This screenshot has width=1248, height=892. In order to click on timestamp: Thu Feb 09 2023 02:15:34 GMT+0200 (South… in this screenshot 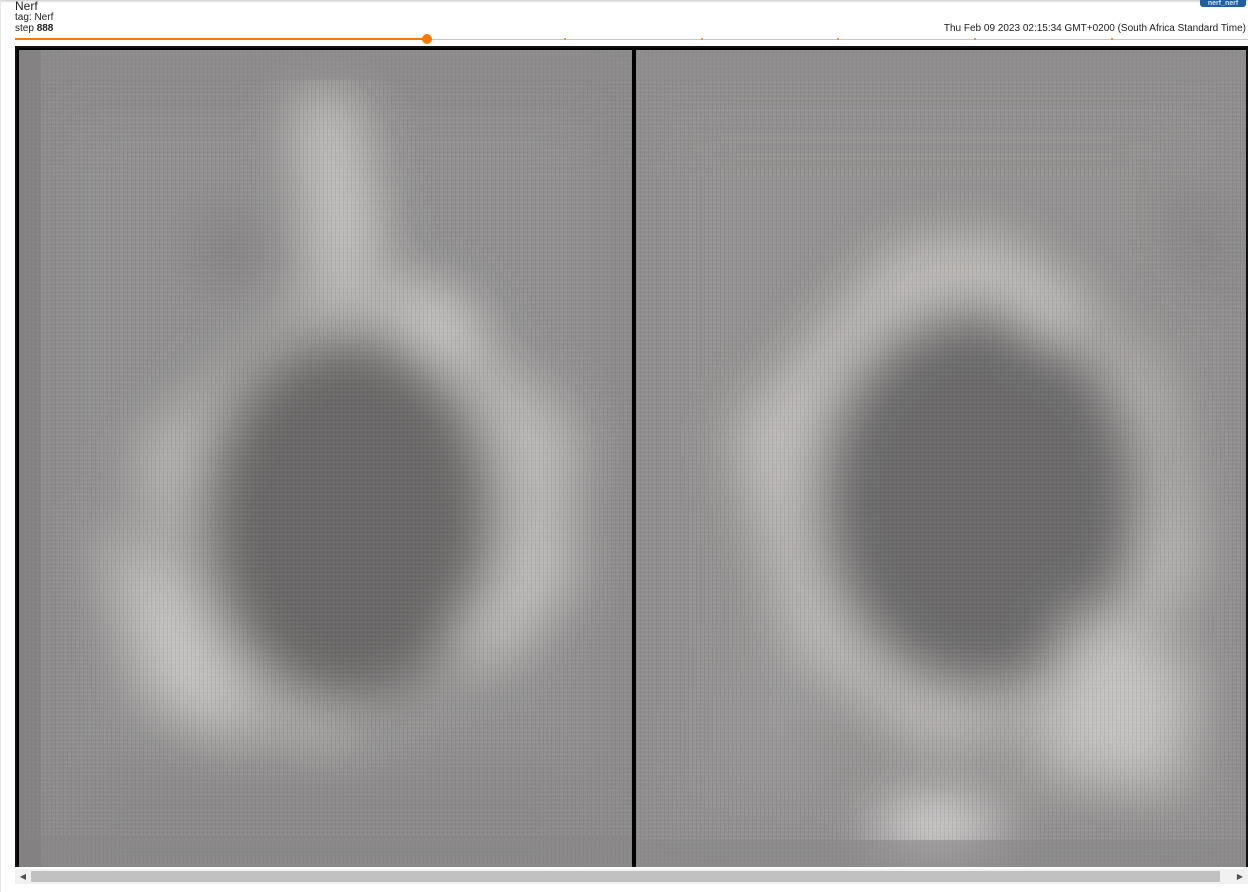, I will do `click(1094, 28)`.